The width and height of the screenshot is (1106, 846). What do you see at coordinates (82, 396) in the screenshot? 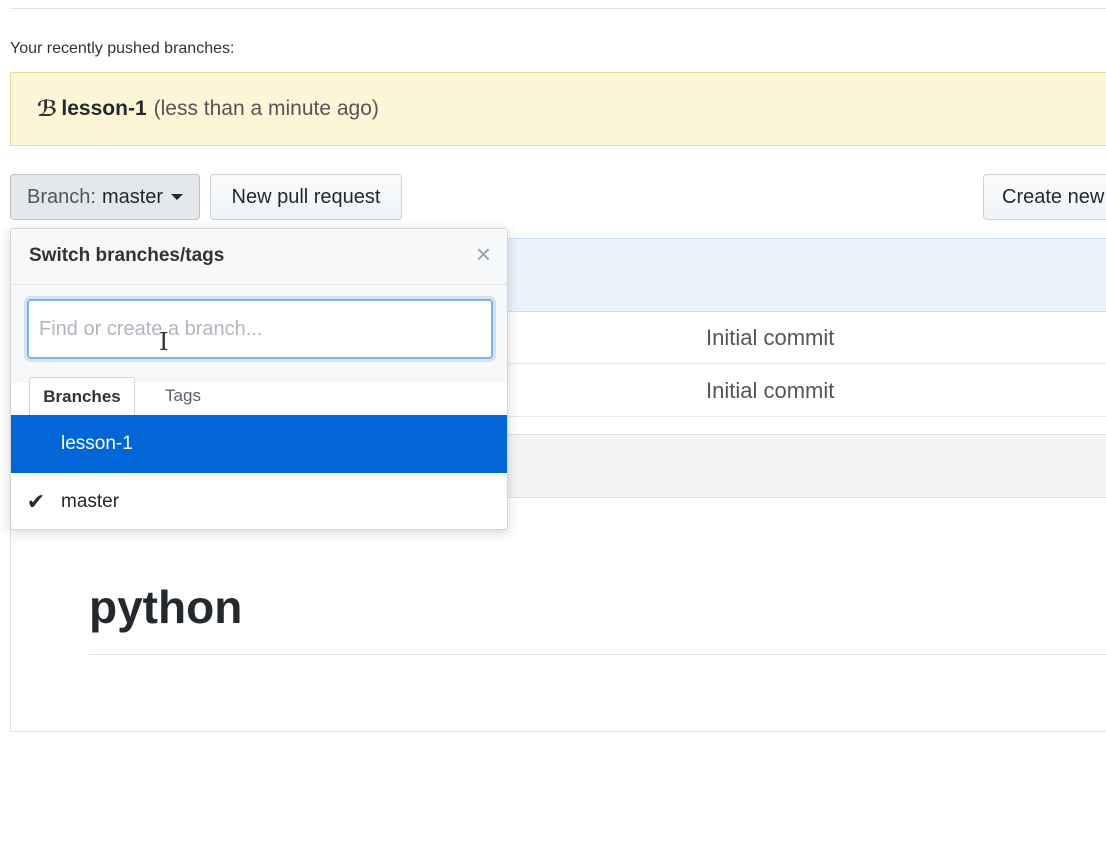
I see `tab-branches: Branches` at bounding box center [82, 396].